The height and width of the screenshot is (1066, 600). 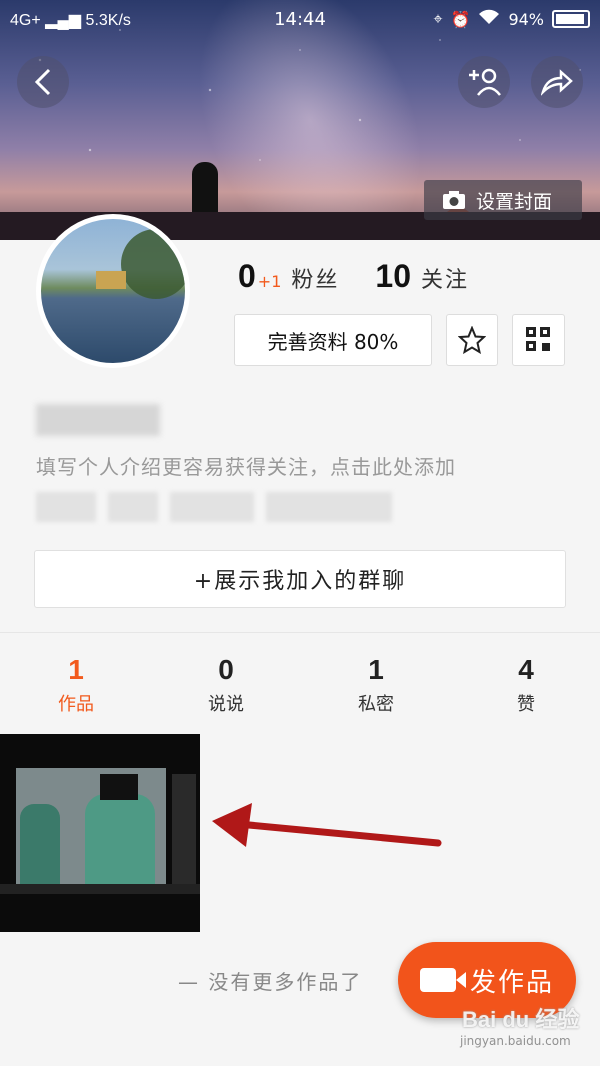 I want to click on fans-count: 0, so click(x=247, y=276).